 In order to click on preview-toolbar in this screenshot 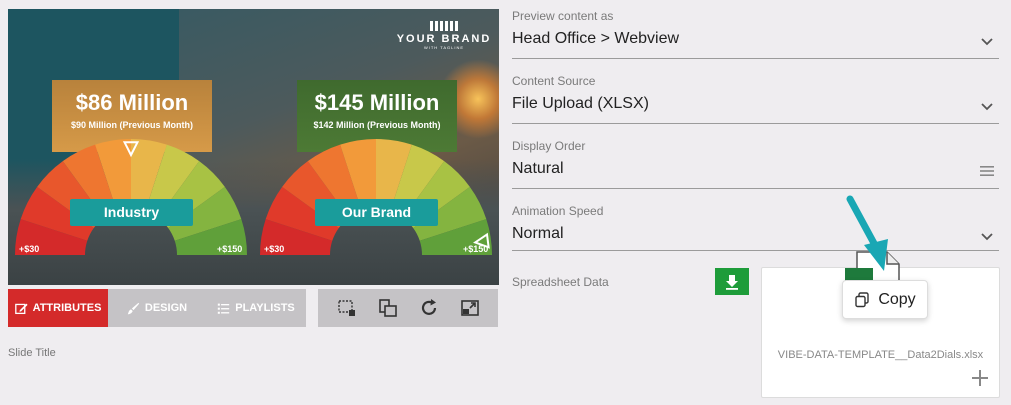, I will do `click(408, 308)`.